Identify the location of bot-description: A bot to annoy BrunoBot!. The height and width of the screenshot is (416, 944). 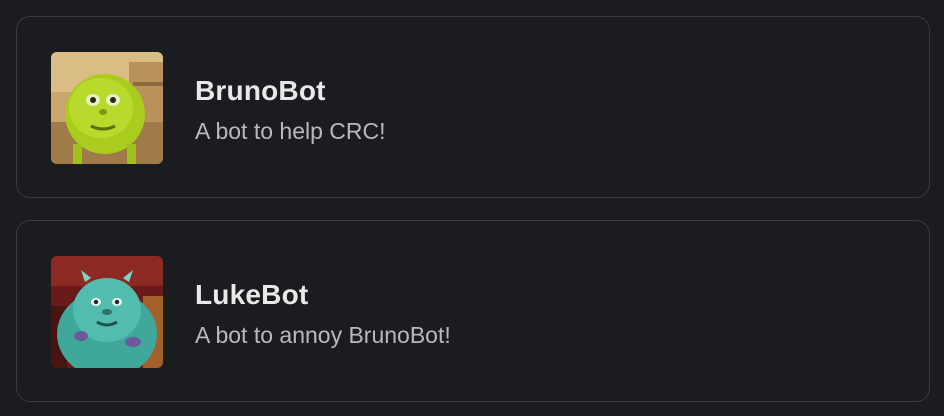
(323, 335).